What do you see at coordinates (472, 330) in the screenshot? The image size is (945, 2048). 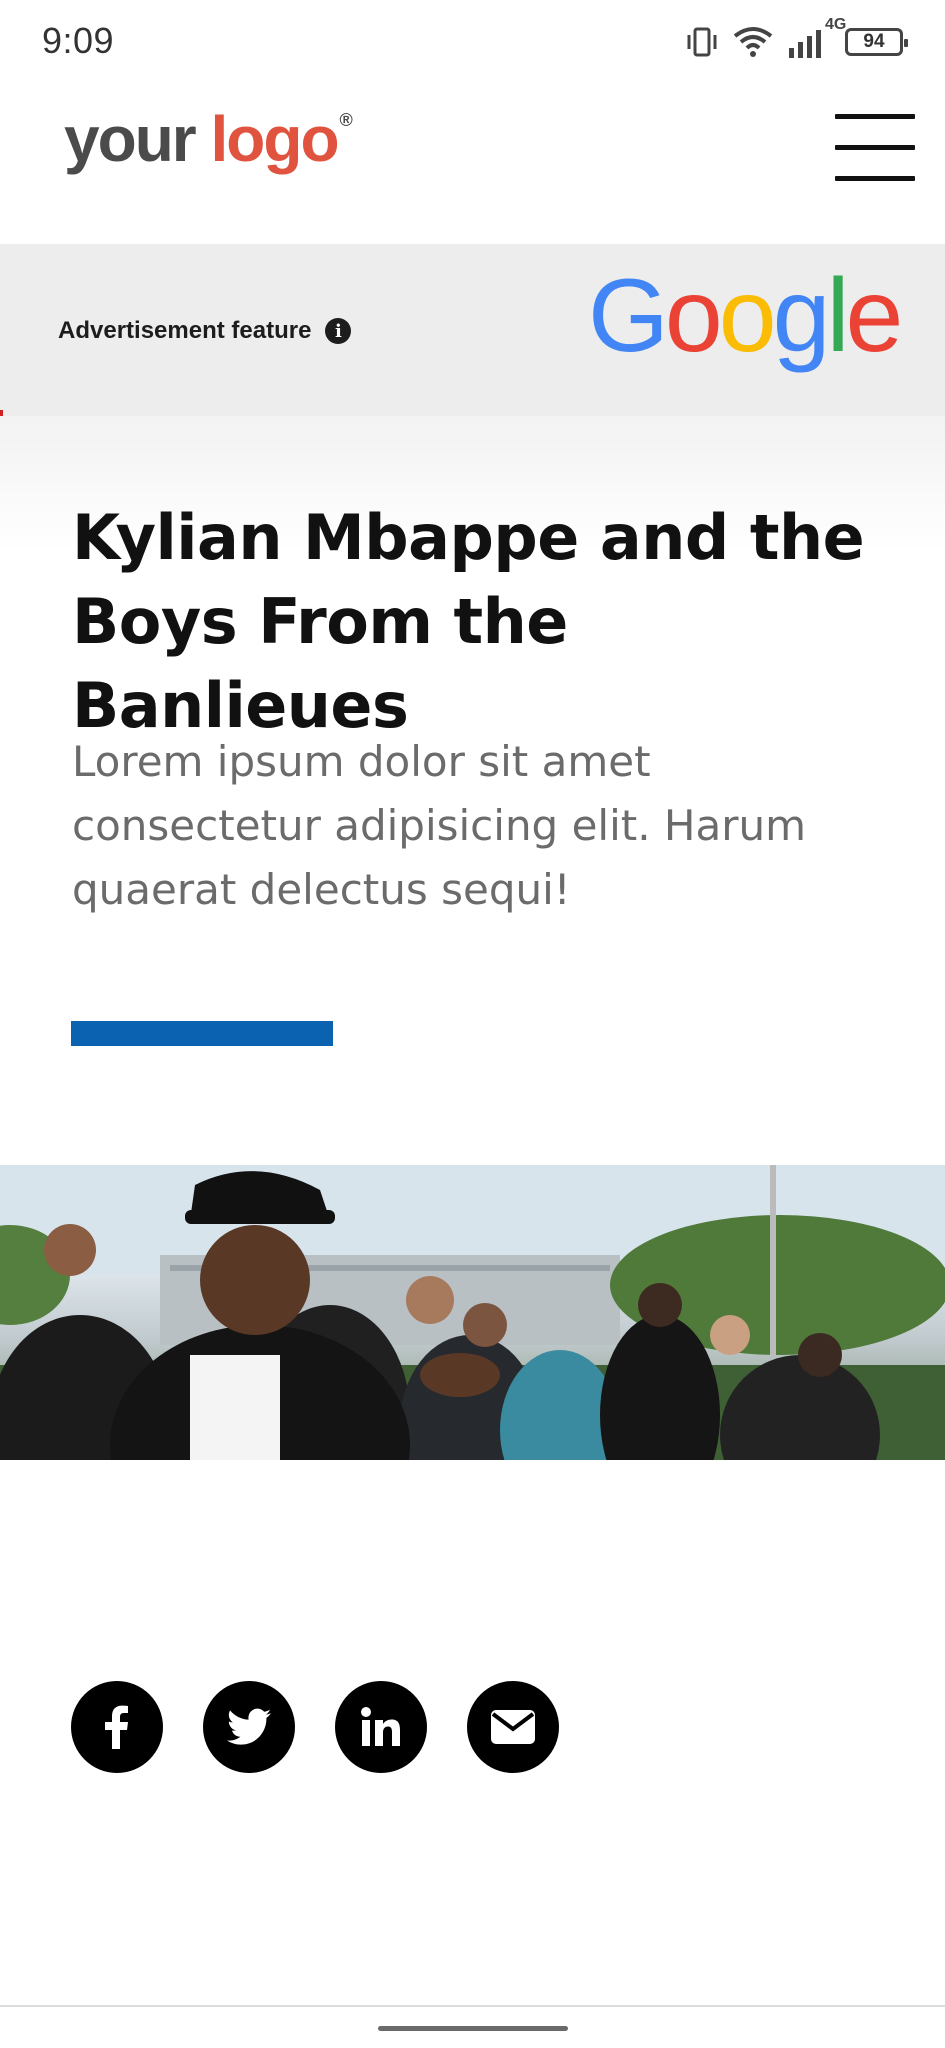 I see `advertisement-banner: Advertisement feature i Google` at bounding box center [472, 330].